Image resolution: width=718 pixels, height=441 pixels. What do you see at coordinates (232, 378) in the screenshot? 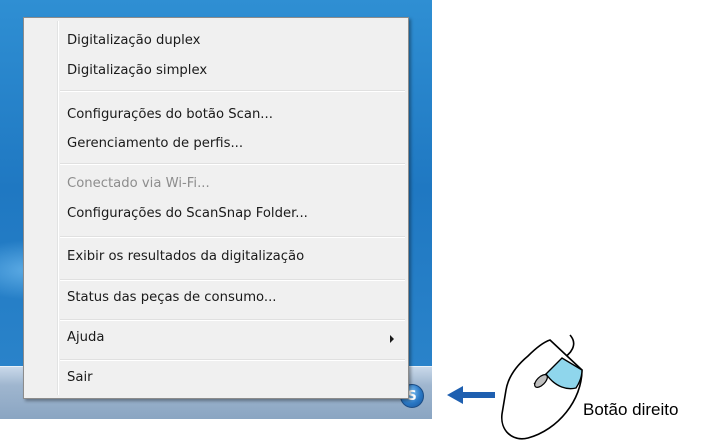
I see `menu-item-exit: Sair` at bounding box center [232, 378].